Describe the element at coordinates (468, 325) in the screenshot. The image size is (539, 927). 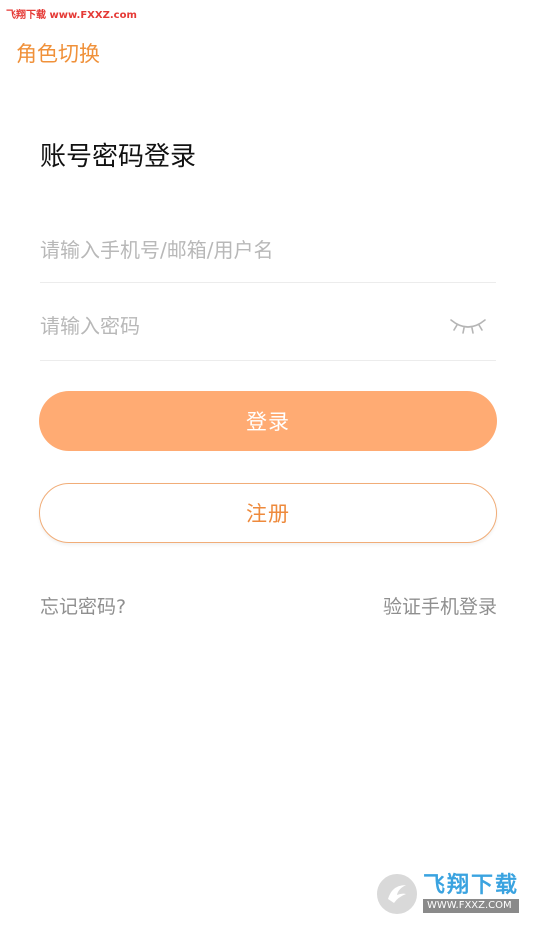
I see `eye-closed-icon` at that location.